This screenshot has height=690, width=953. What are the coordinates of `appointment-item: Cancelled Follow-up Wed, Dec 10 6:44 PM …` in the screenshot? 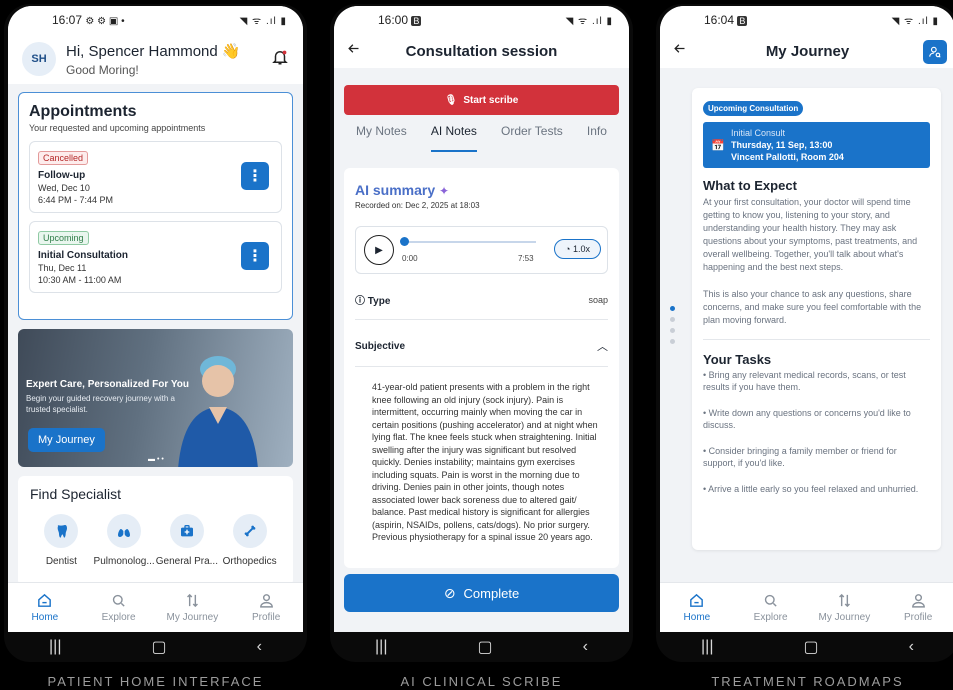 It's located at (155, 177).